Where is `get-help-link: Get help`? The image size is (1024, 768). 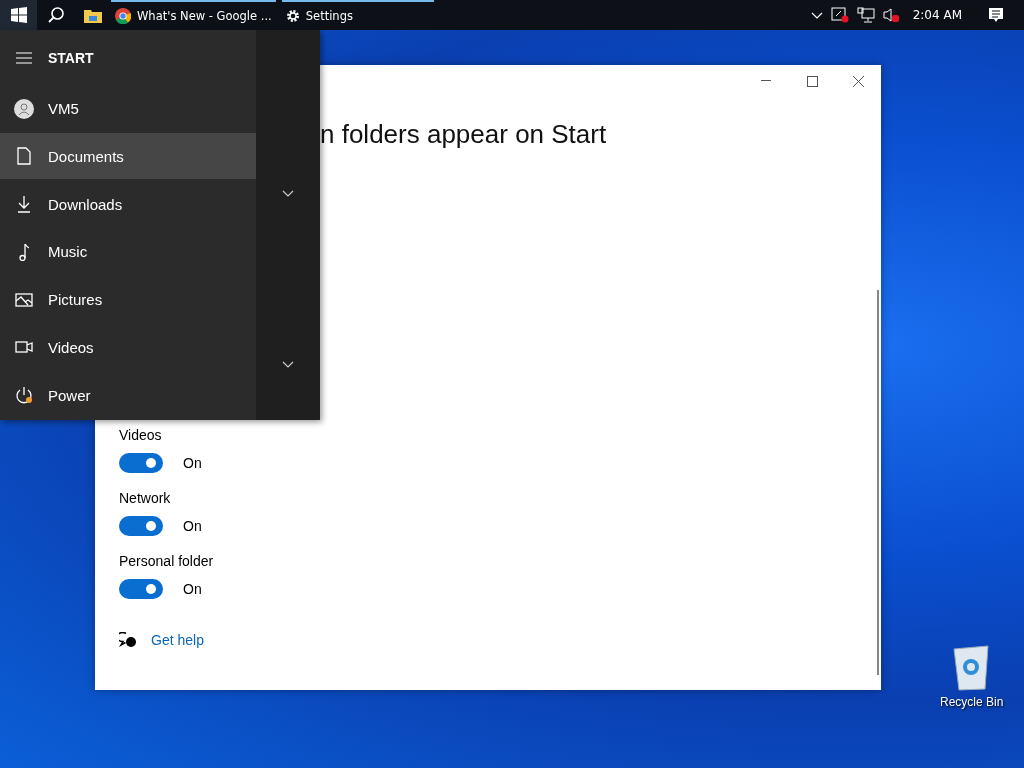 get-help-link: Get help is located at coordinates (177, 640).